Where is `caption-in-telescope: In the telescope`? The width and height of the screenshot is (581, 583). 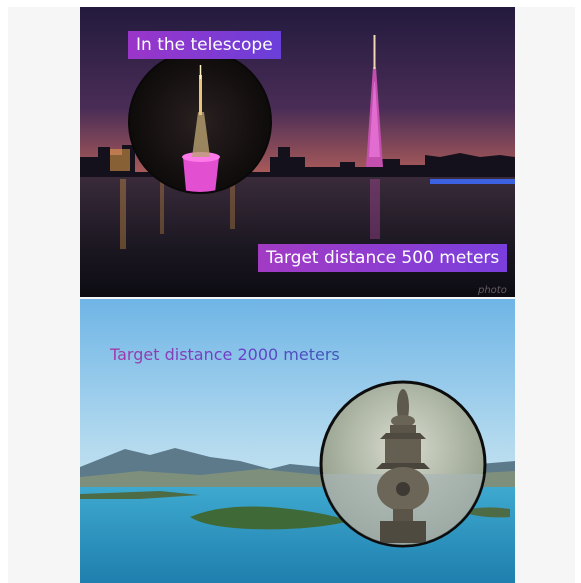 caption-in-telescope: In the telescope is located at coordinates (204, 45).